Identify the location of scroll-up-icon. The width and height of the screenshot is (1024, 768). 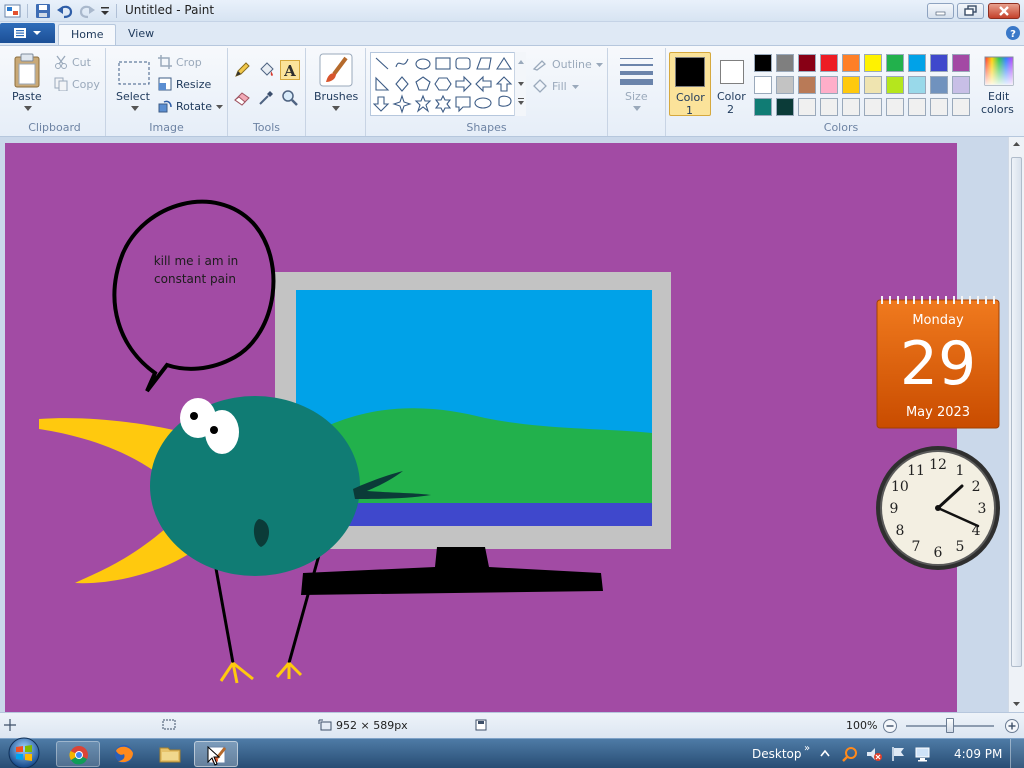
(1016, 144).